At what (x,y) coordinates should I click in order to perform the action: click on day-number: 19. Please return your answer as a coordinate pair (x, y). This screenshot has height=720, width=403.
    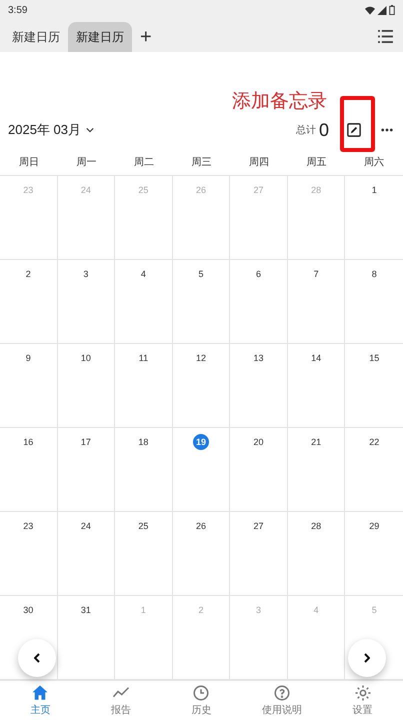
    Looking at the image, I should click on (200, 442).